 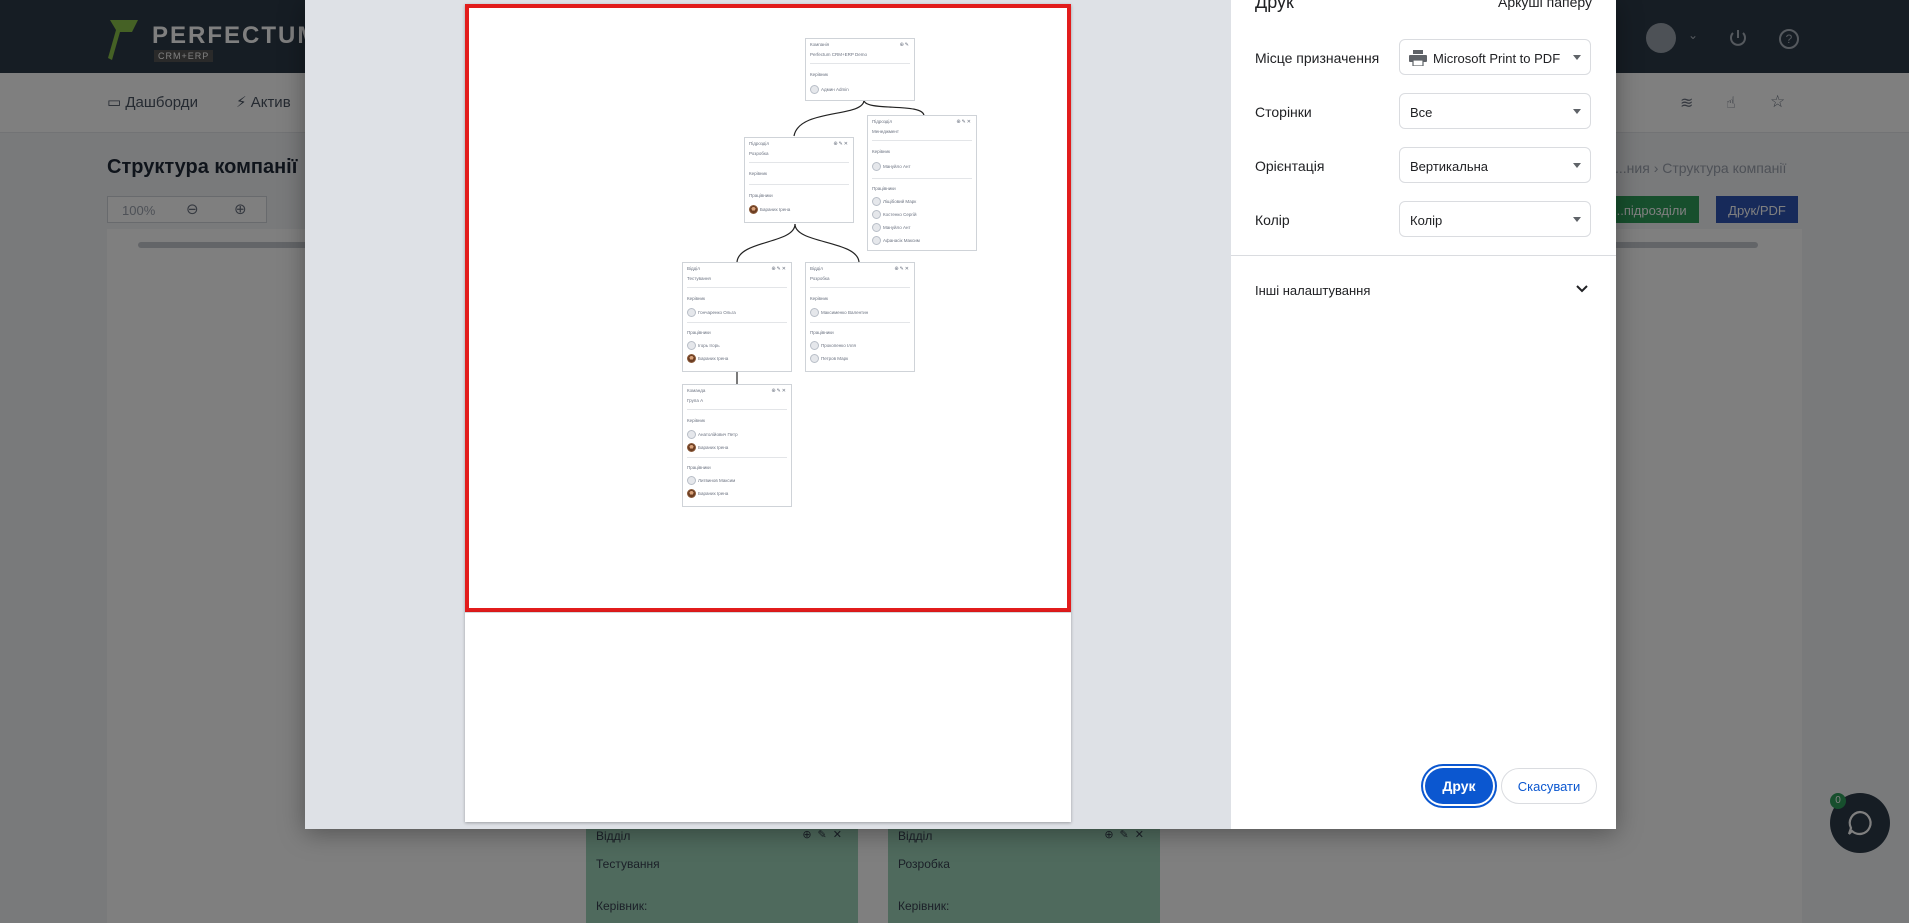 I want to click on preview-person: Гончаренко Ольга, so click(x=717, y=312).